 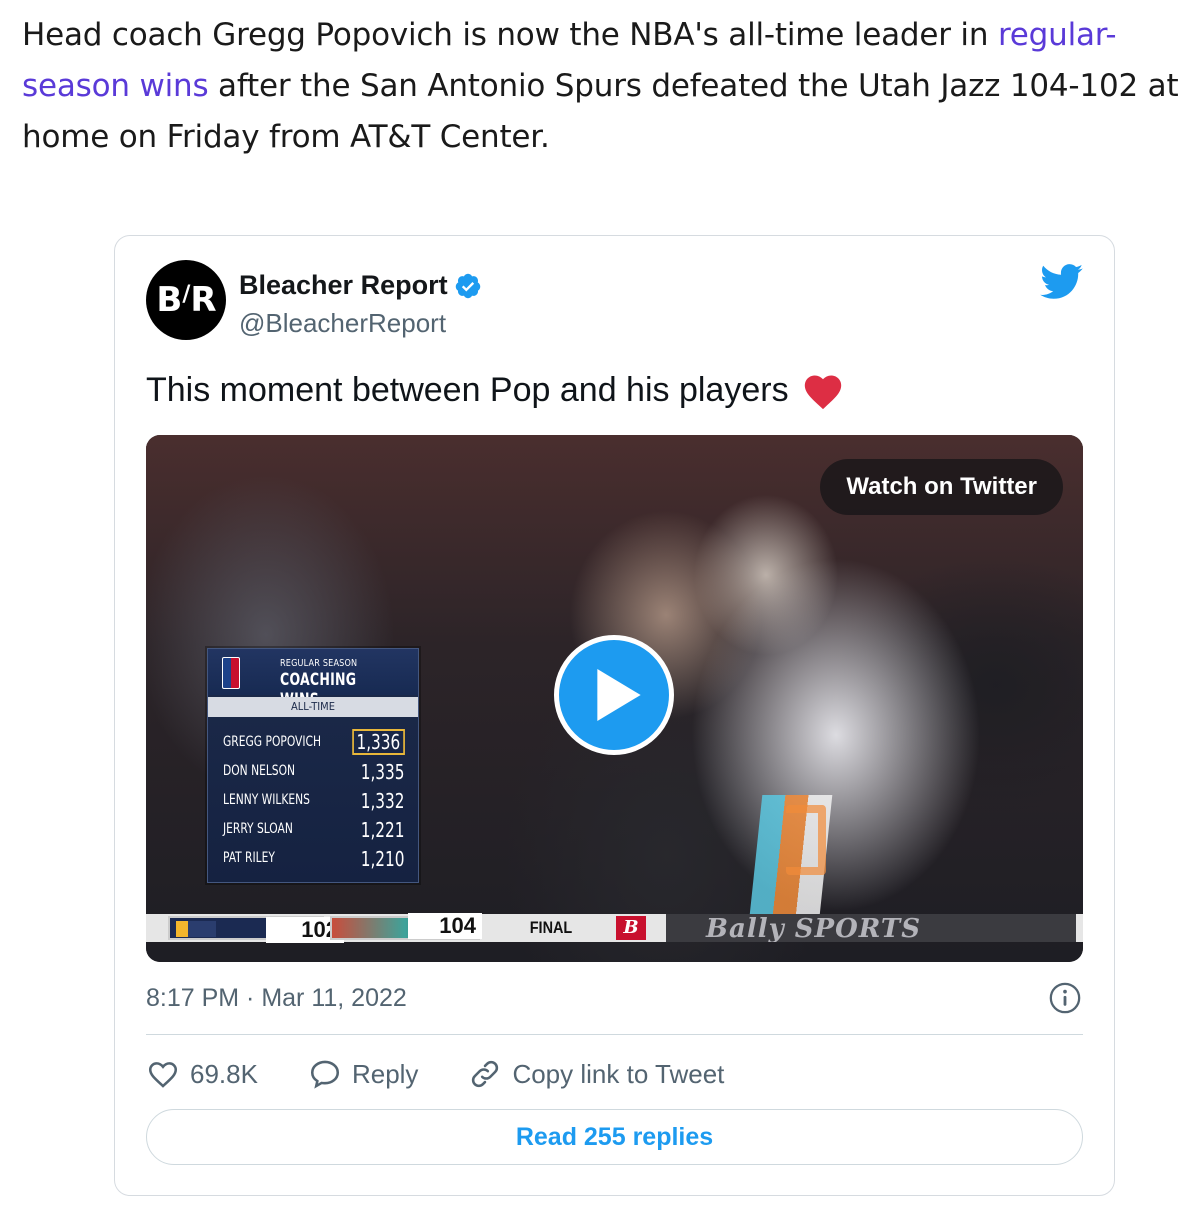 I want to click on coach-name: GREGG POPOVICH, so click(x=272, y=742).